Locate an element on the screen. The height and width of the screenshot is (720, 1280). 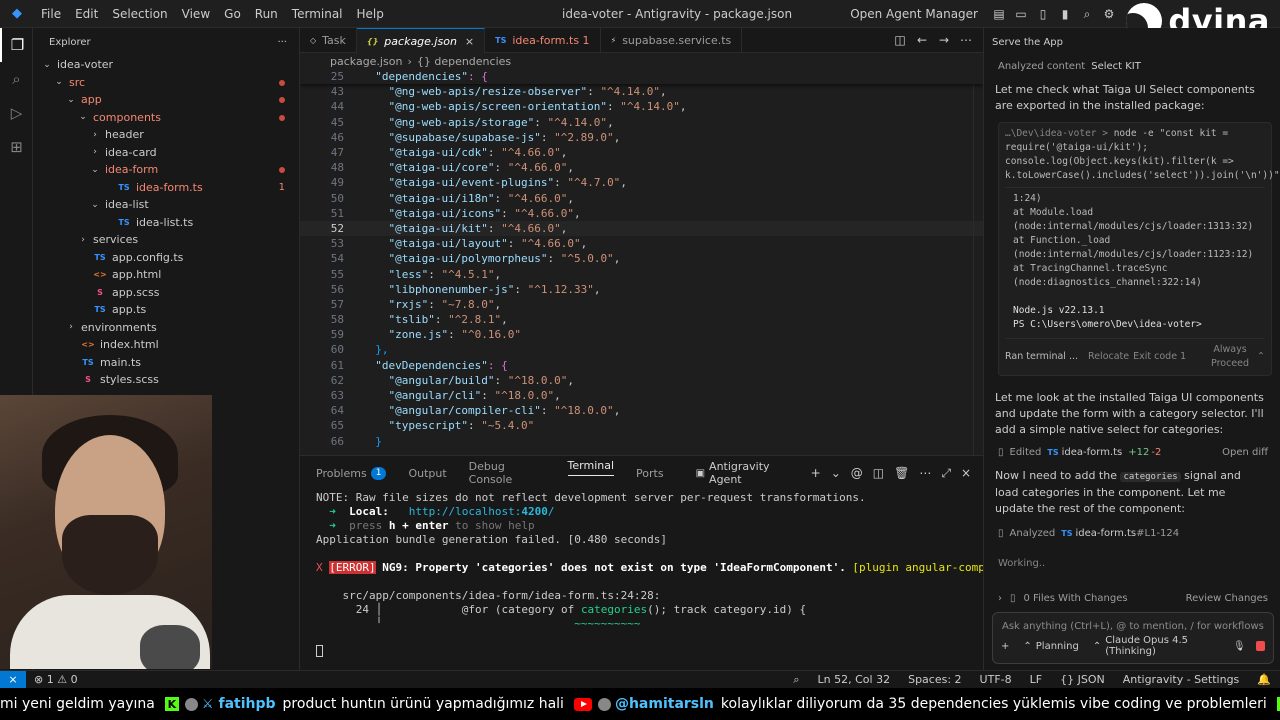
menu-item-selection: Selection is located at coordinates (139, 14).